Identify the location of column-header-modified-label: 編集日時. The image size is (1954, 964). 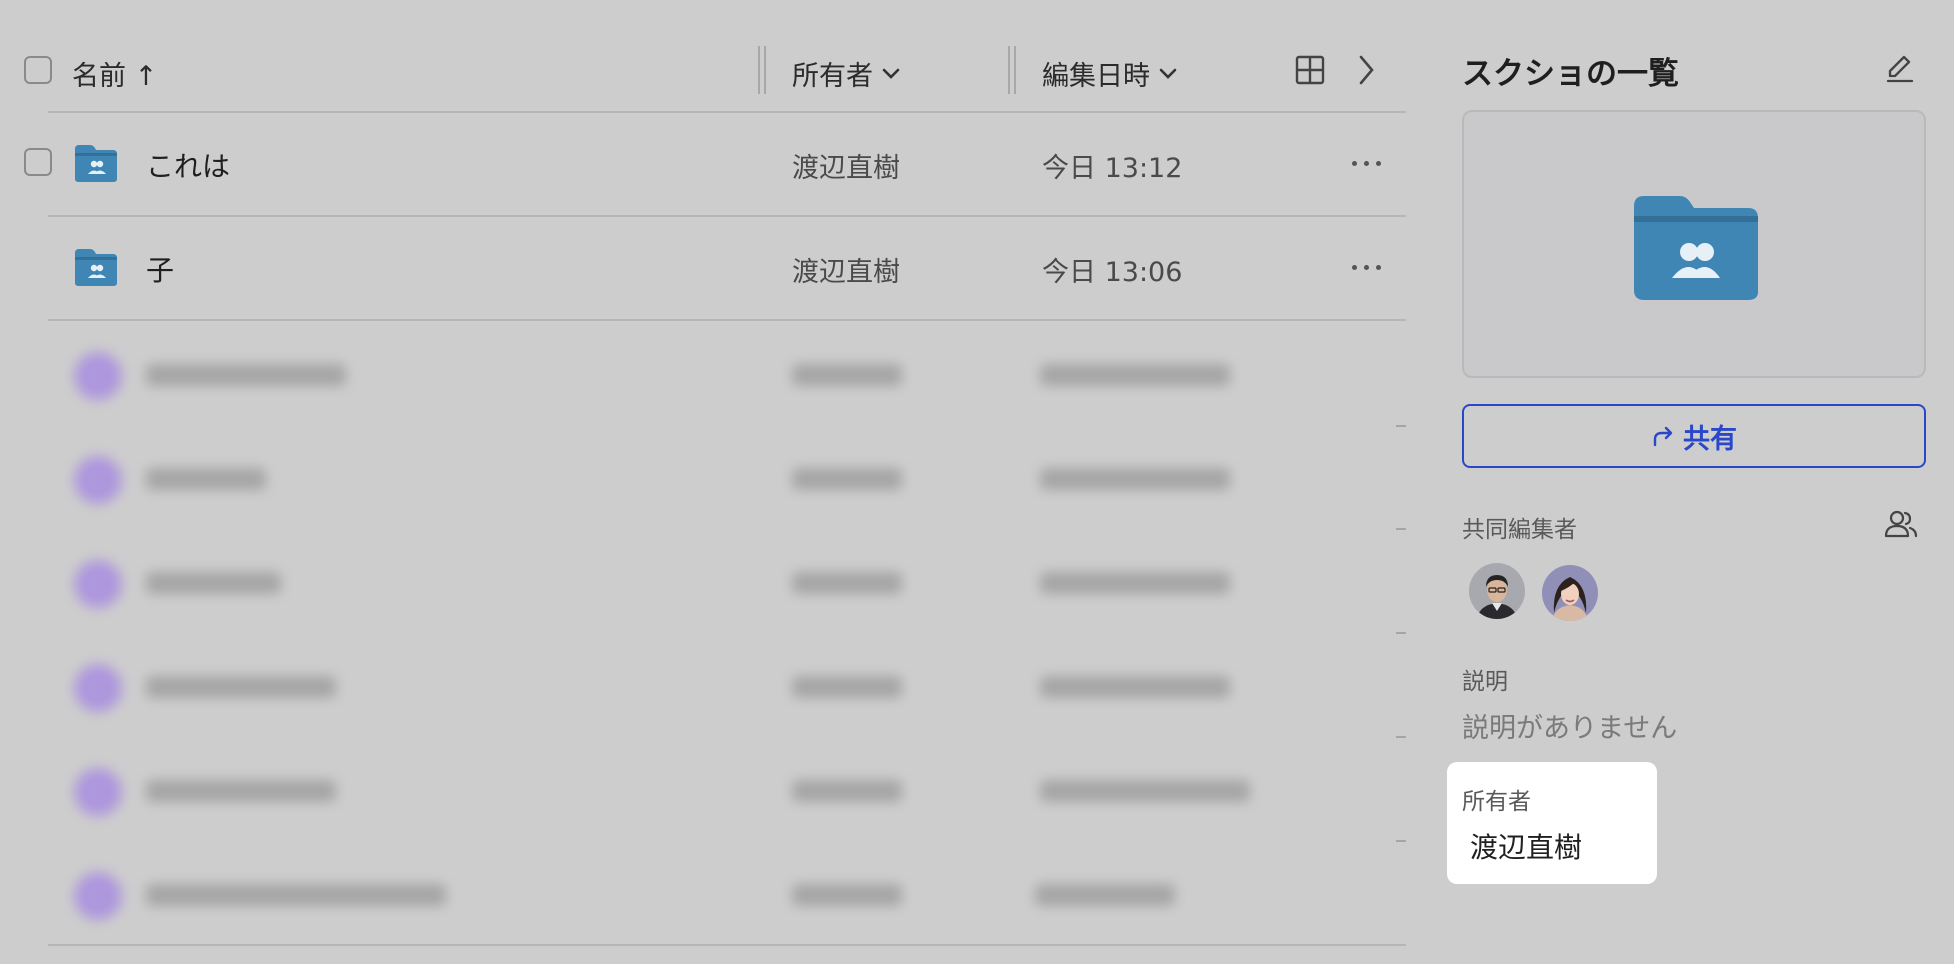
(1096, 76).